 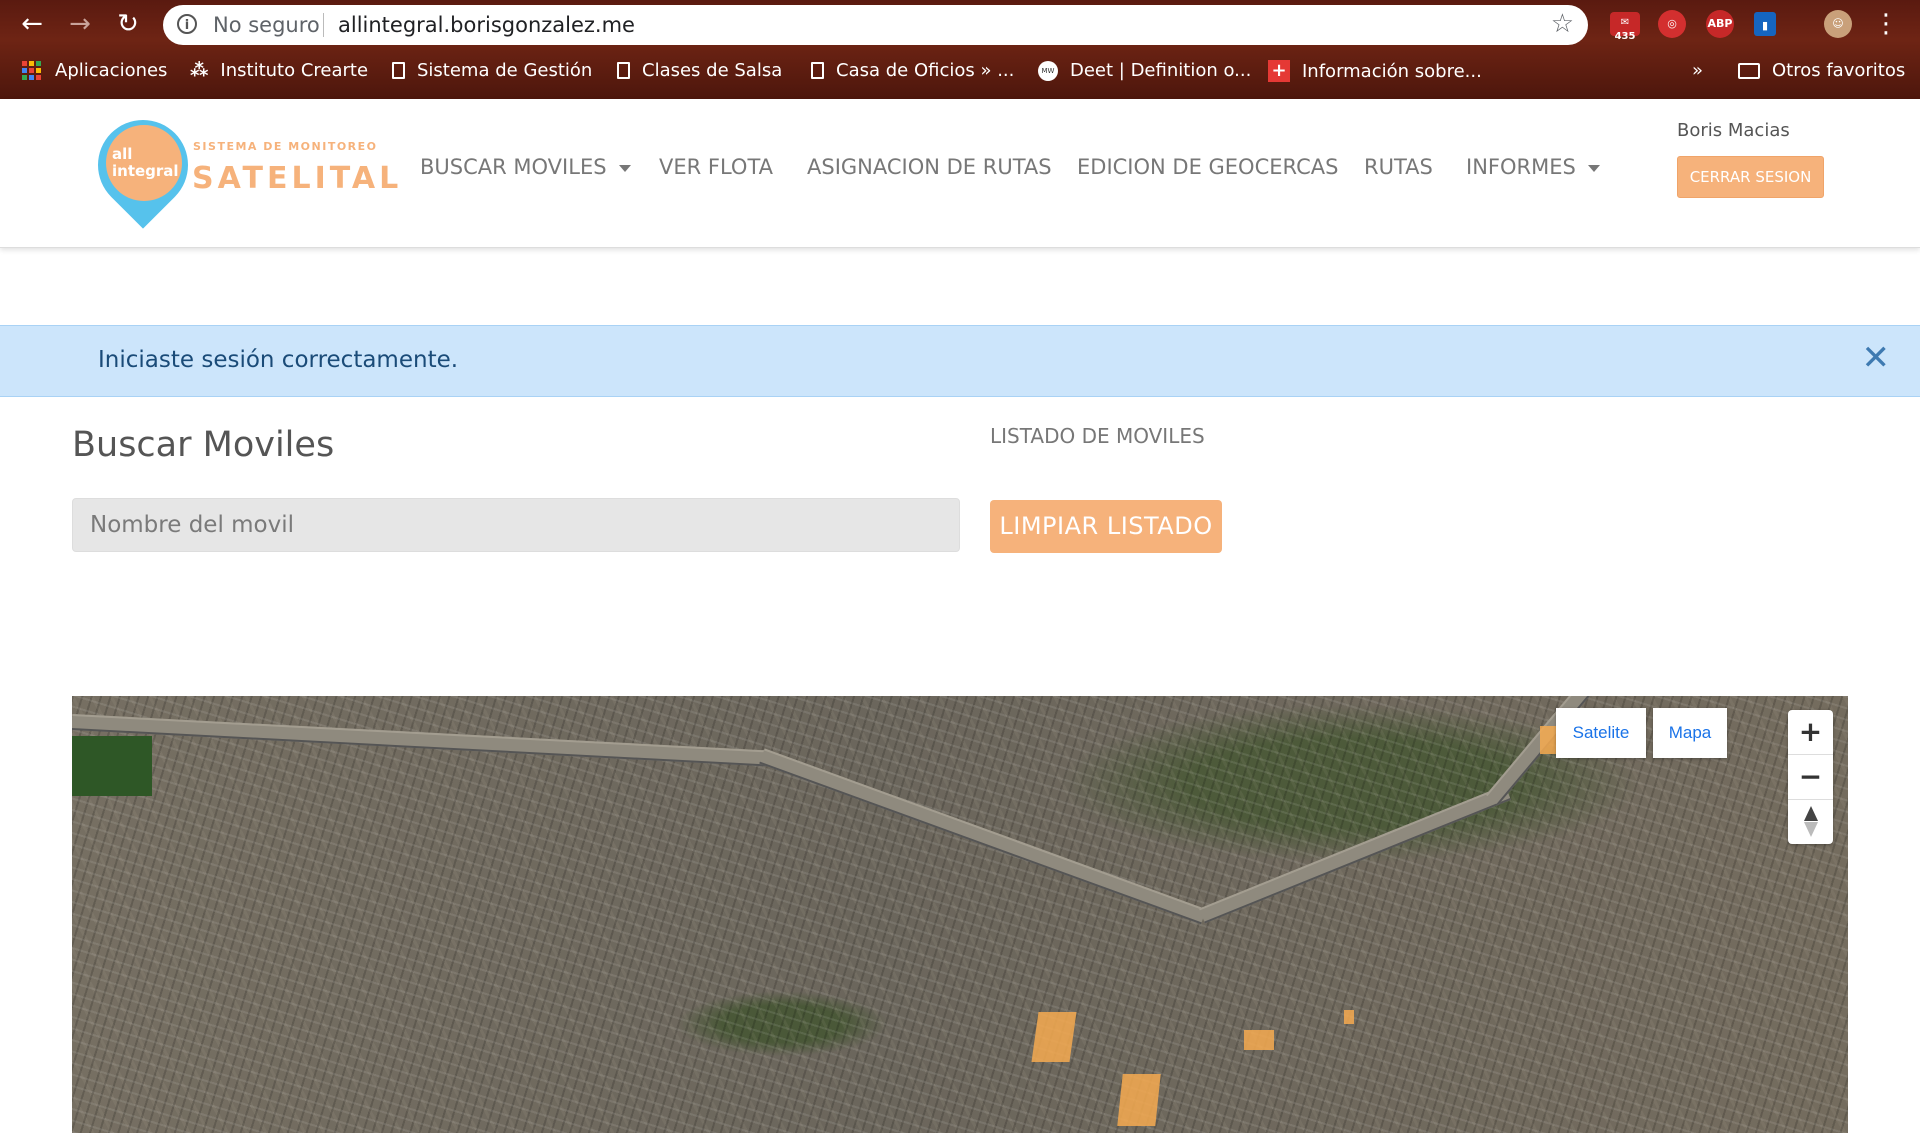 What do you see at coordinates (1749, 70) in the screenshot?
I see `folder-icon` at bounding box center [1749, 70].